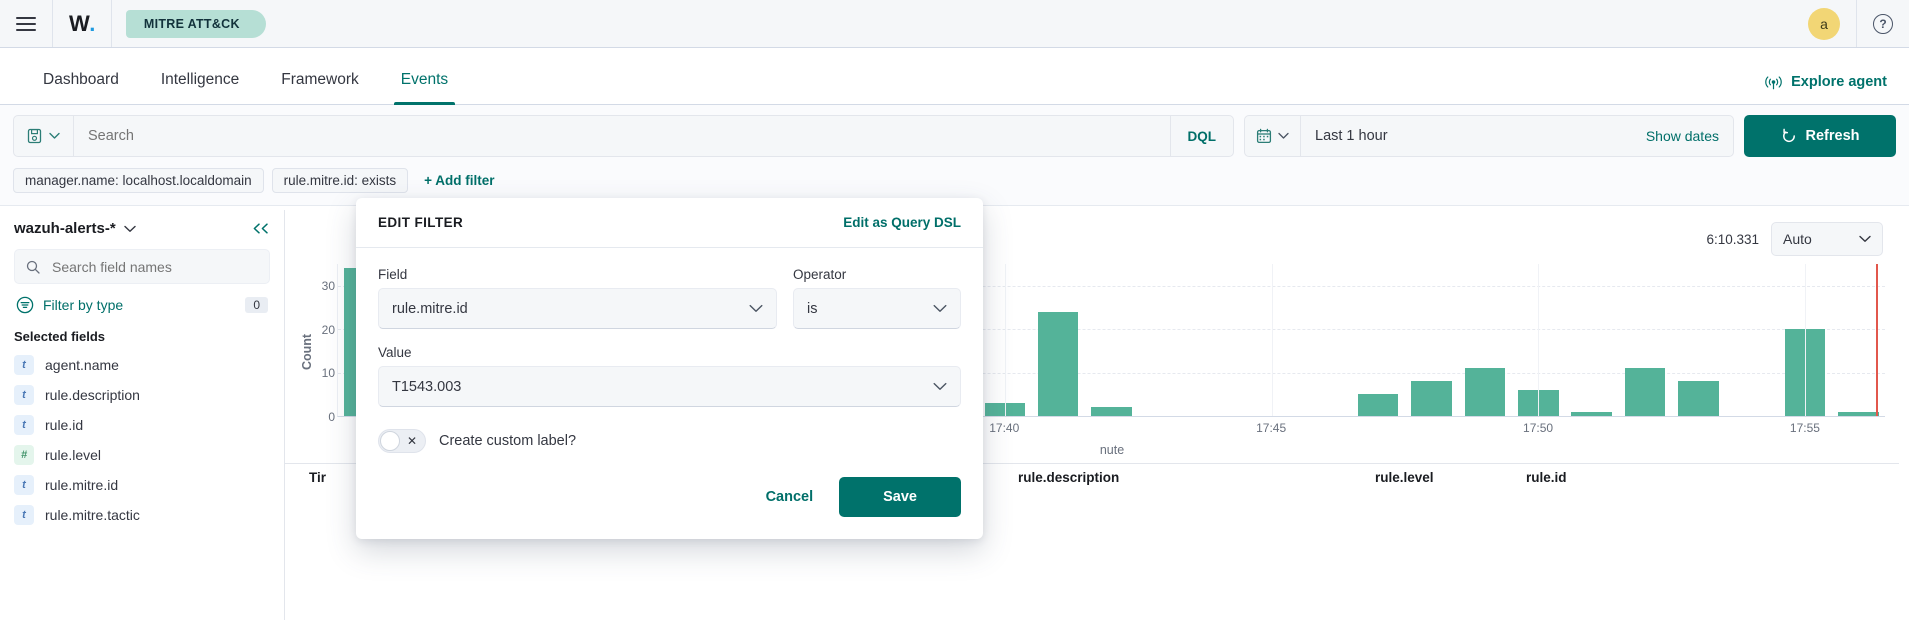  Describe the element at coordinates (1773, 82) in the screenshot. I see `broadcast-icon` at that location.